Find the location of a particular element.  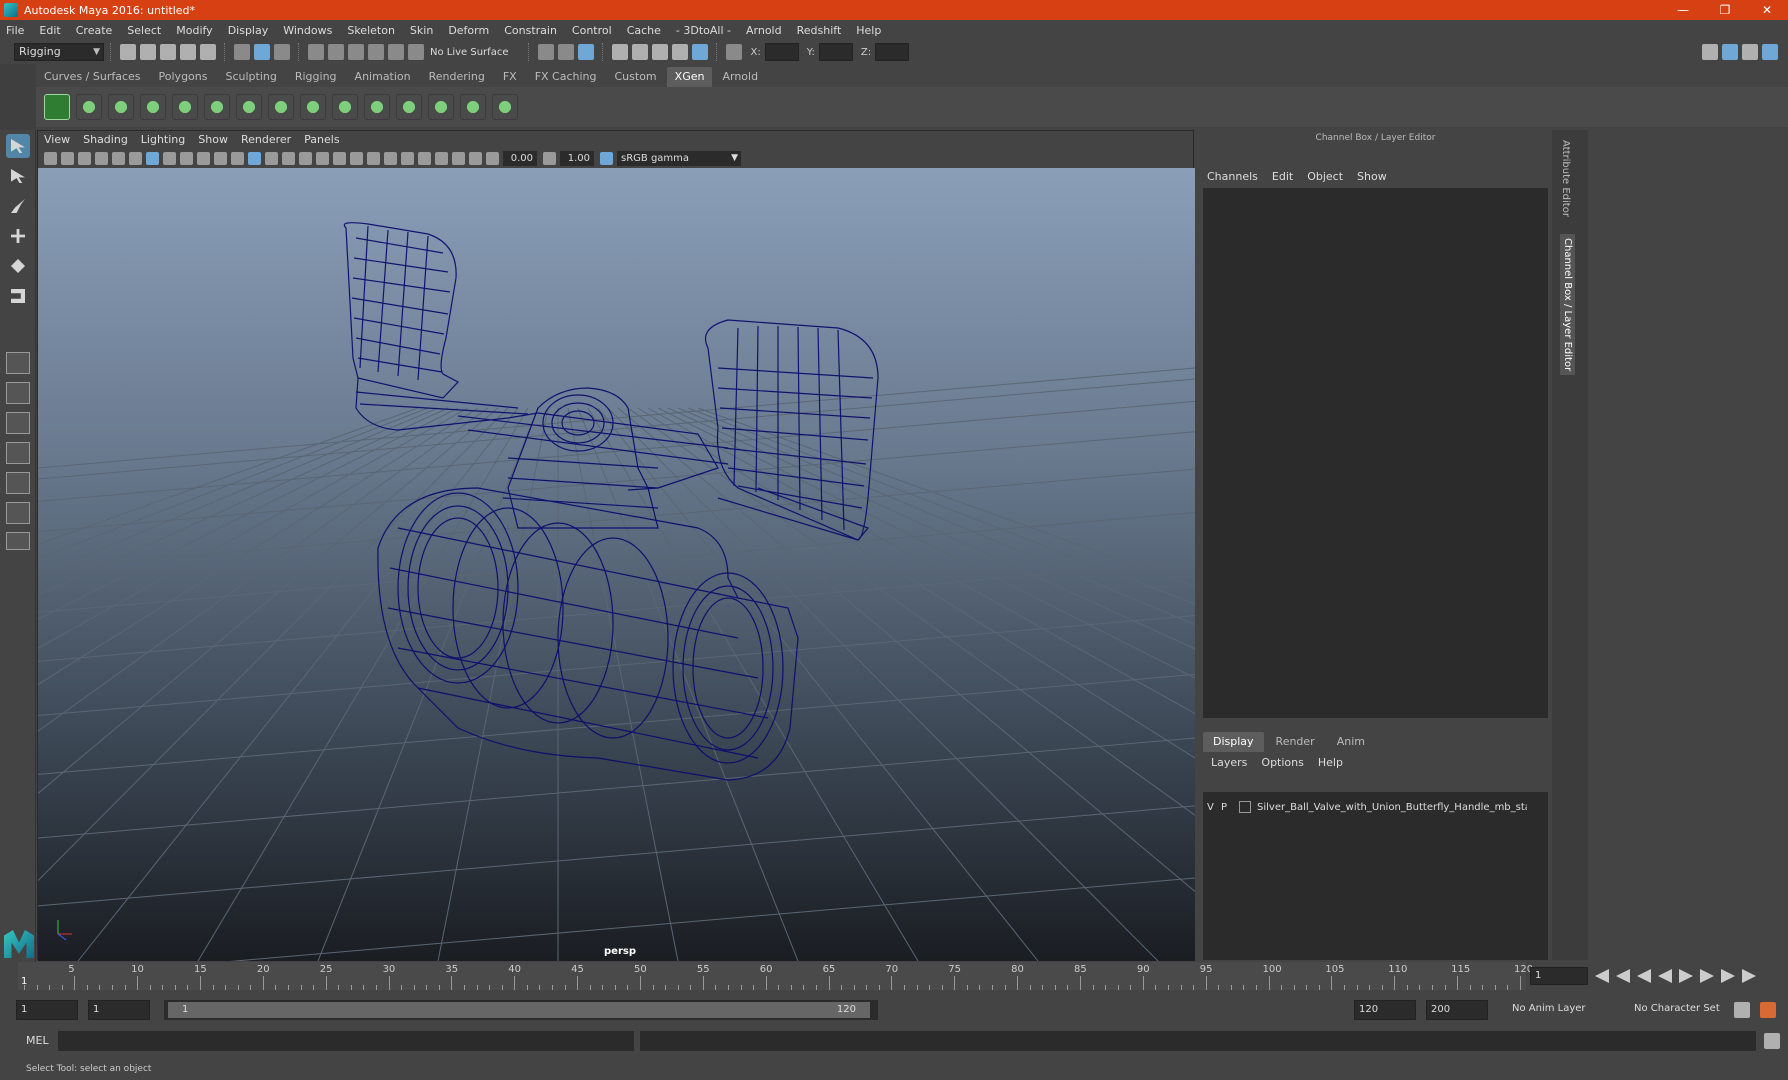

xgen-preview-icon is located at coordinates (89, 107).